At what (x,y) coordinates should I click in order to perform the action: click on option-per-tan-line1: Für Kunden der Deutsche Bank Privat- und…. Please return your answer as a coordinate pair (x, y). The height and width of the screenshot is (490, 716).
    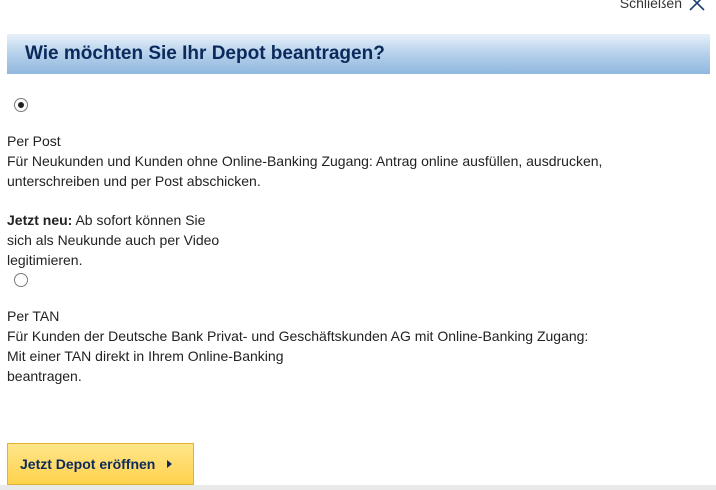
    Looking at the image, I should click on (298, 336).